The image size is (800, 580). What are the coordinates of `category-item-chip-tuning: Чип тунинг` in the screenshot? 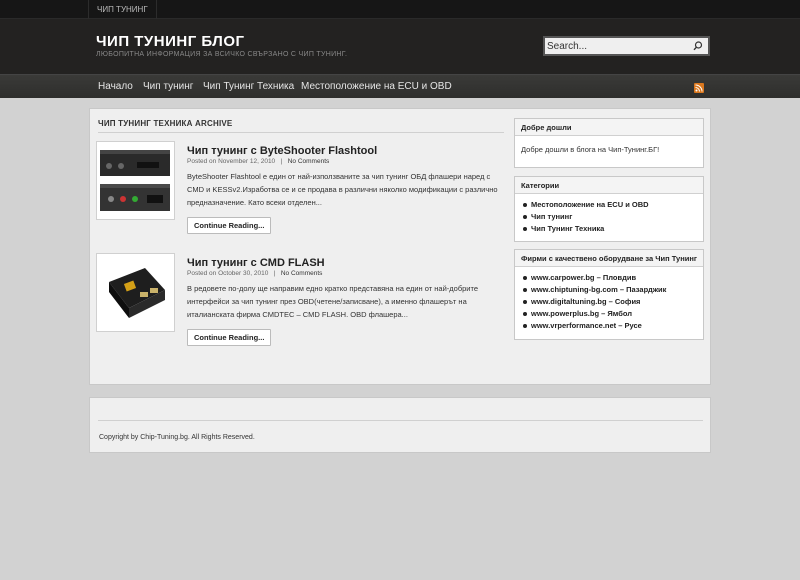 It's located at (609, 217).